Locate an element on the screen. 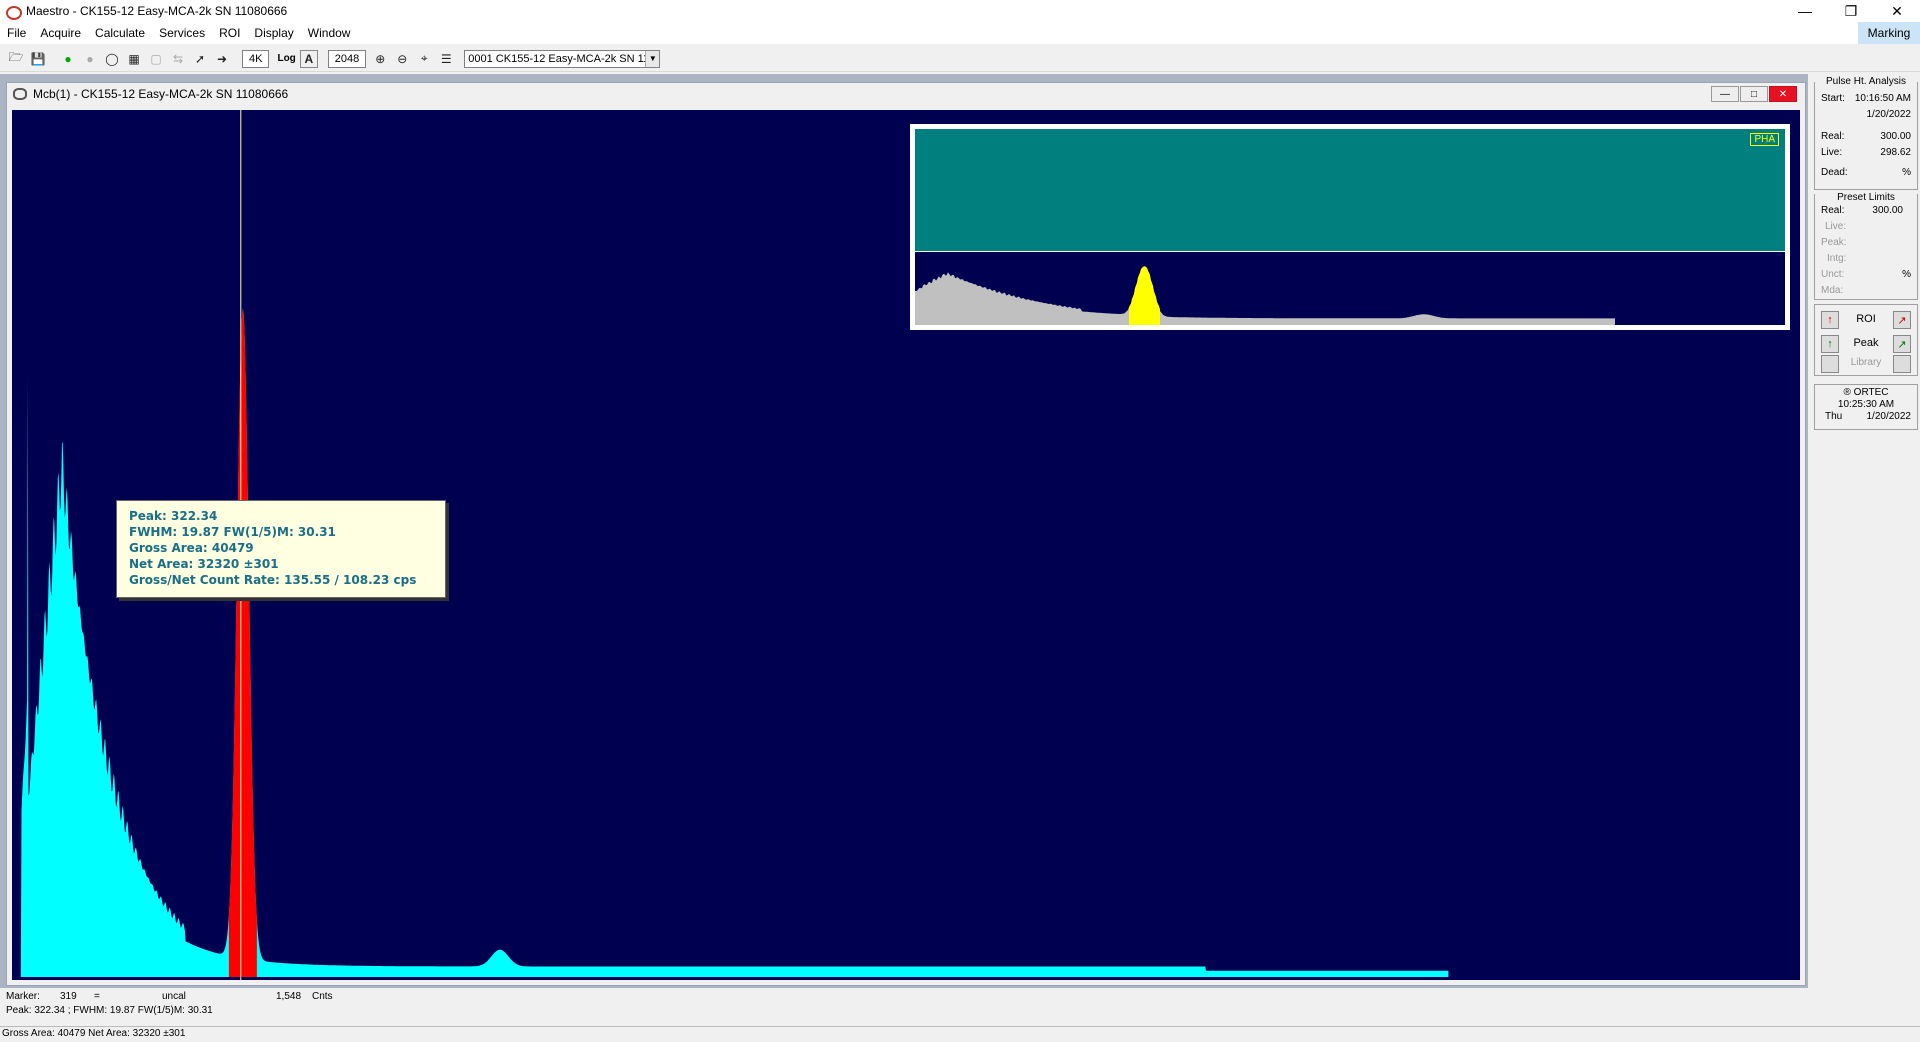 Image resolution: width=1920 pixels, height=1042 pixels. compare-icon: ⇆ is located at coordinates (178, 59).